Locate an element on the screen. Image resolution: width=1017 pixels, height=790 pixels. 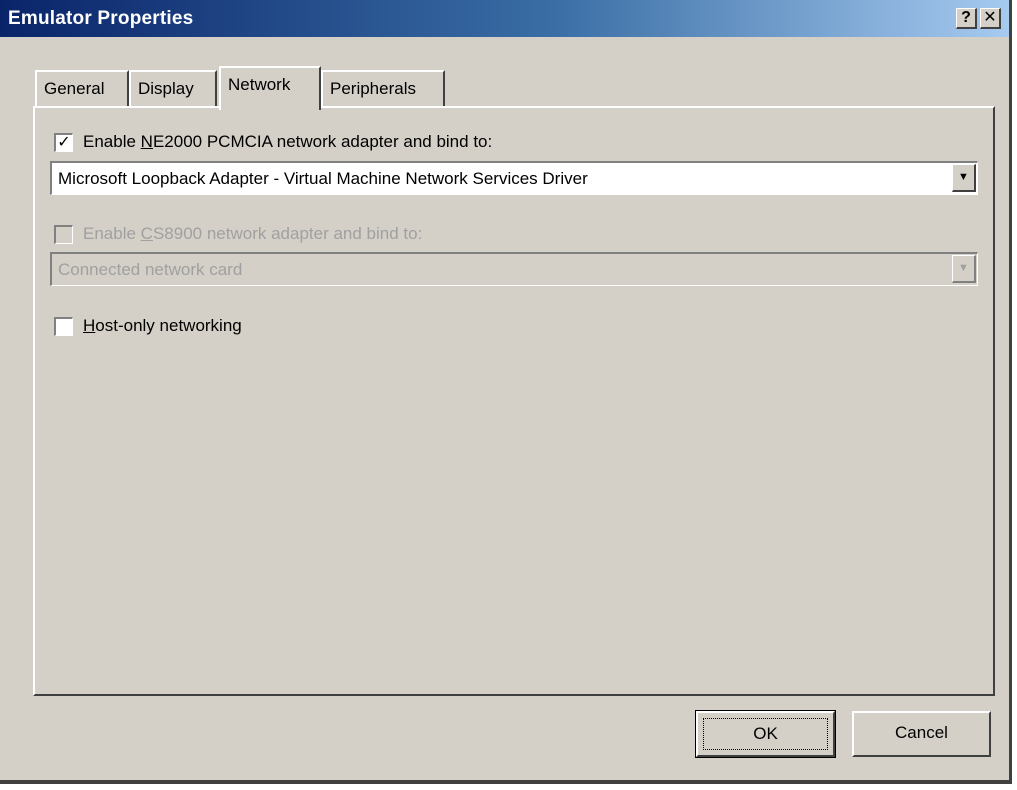
tab-peripherals: Peripherals is located at coordinates (383, 88).